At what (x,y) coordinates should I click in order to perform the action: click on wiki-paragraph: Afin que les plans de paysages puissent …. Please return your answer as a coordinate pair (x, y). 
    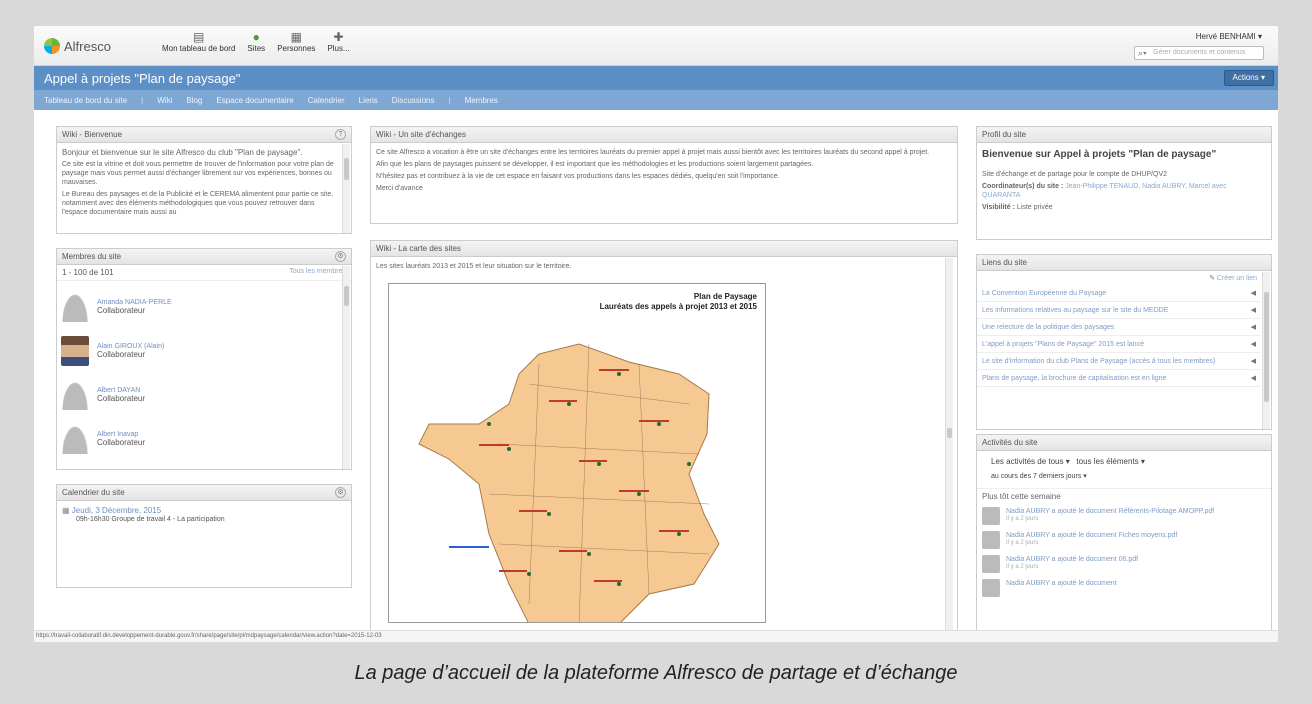
    Looking at the image, I should click on (595, 164).